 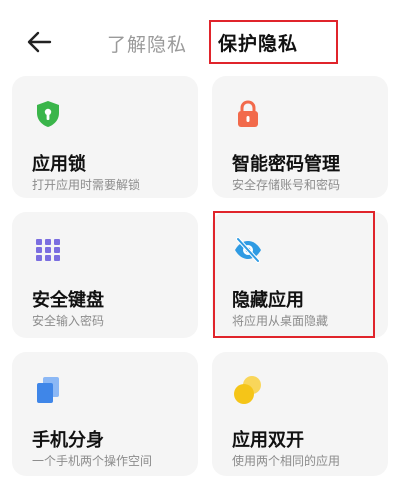 I want to click on card-dual-apps: 应用双开 使用两个相同的应用, so click(x=300, y=414).